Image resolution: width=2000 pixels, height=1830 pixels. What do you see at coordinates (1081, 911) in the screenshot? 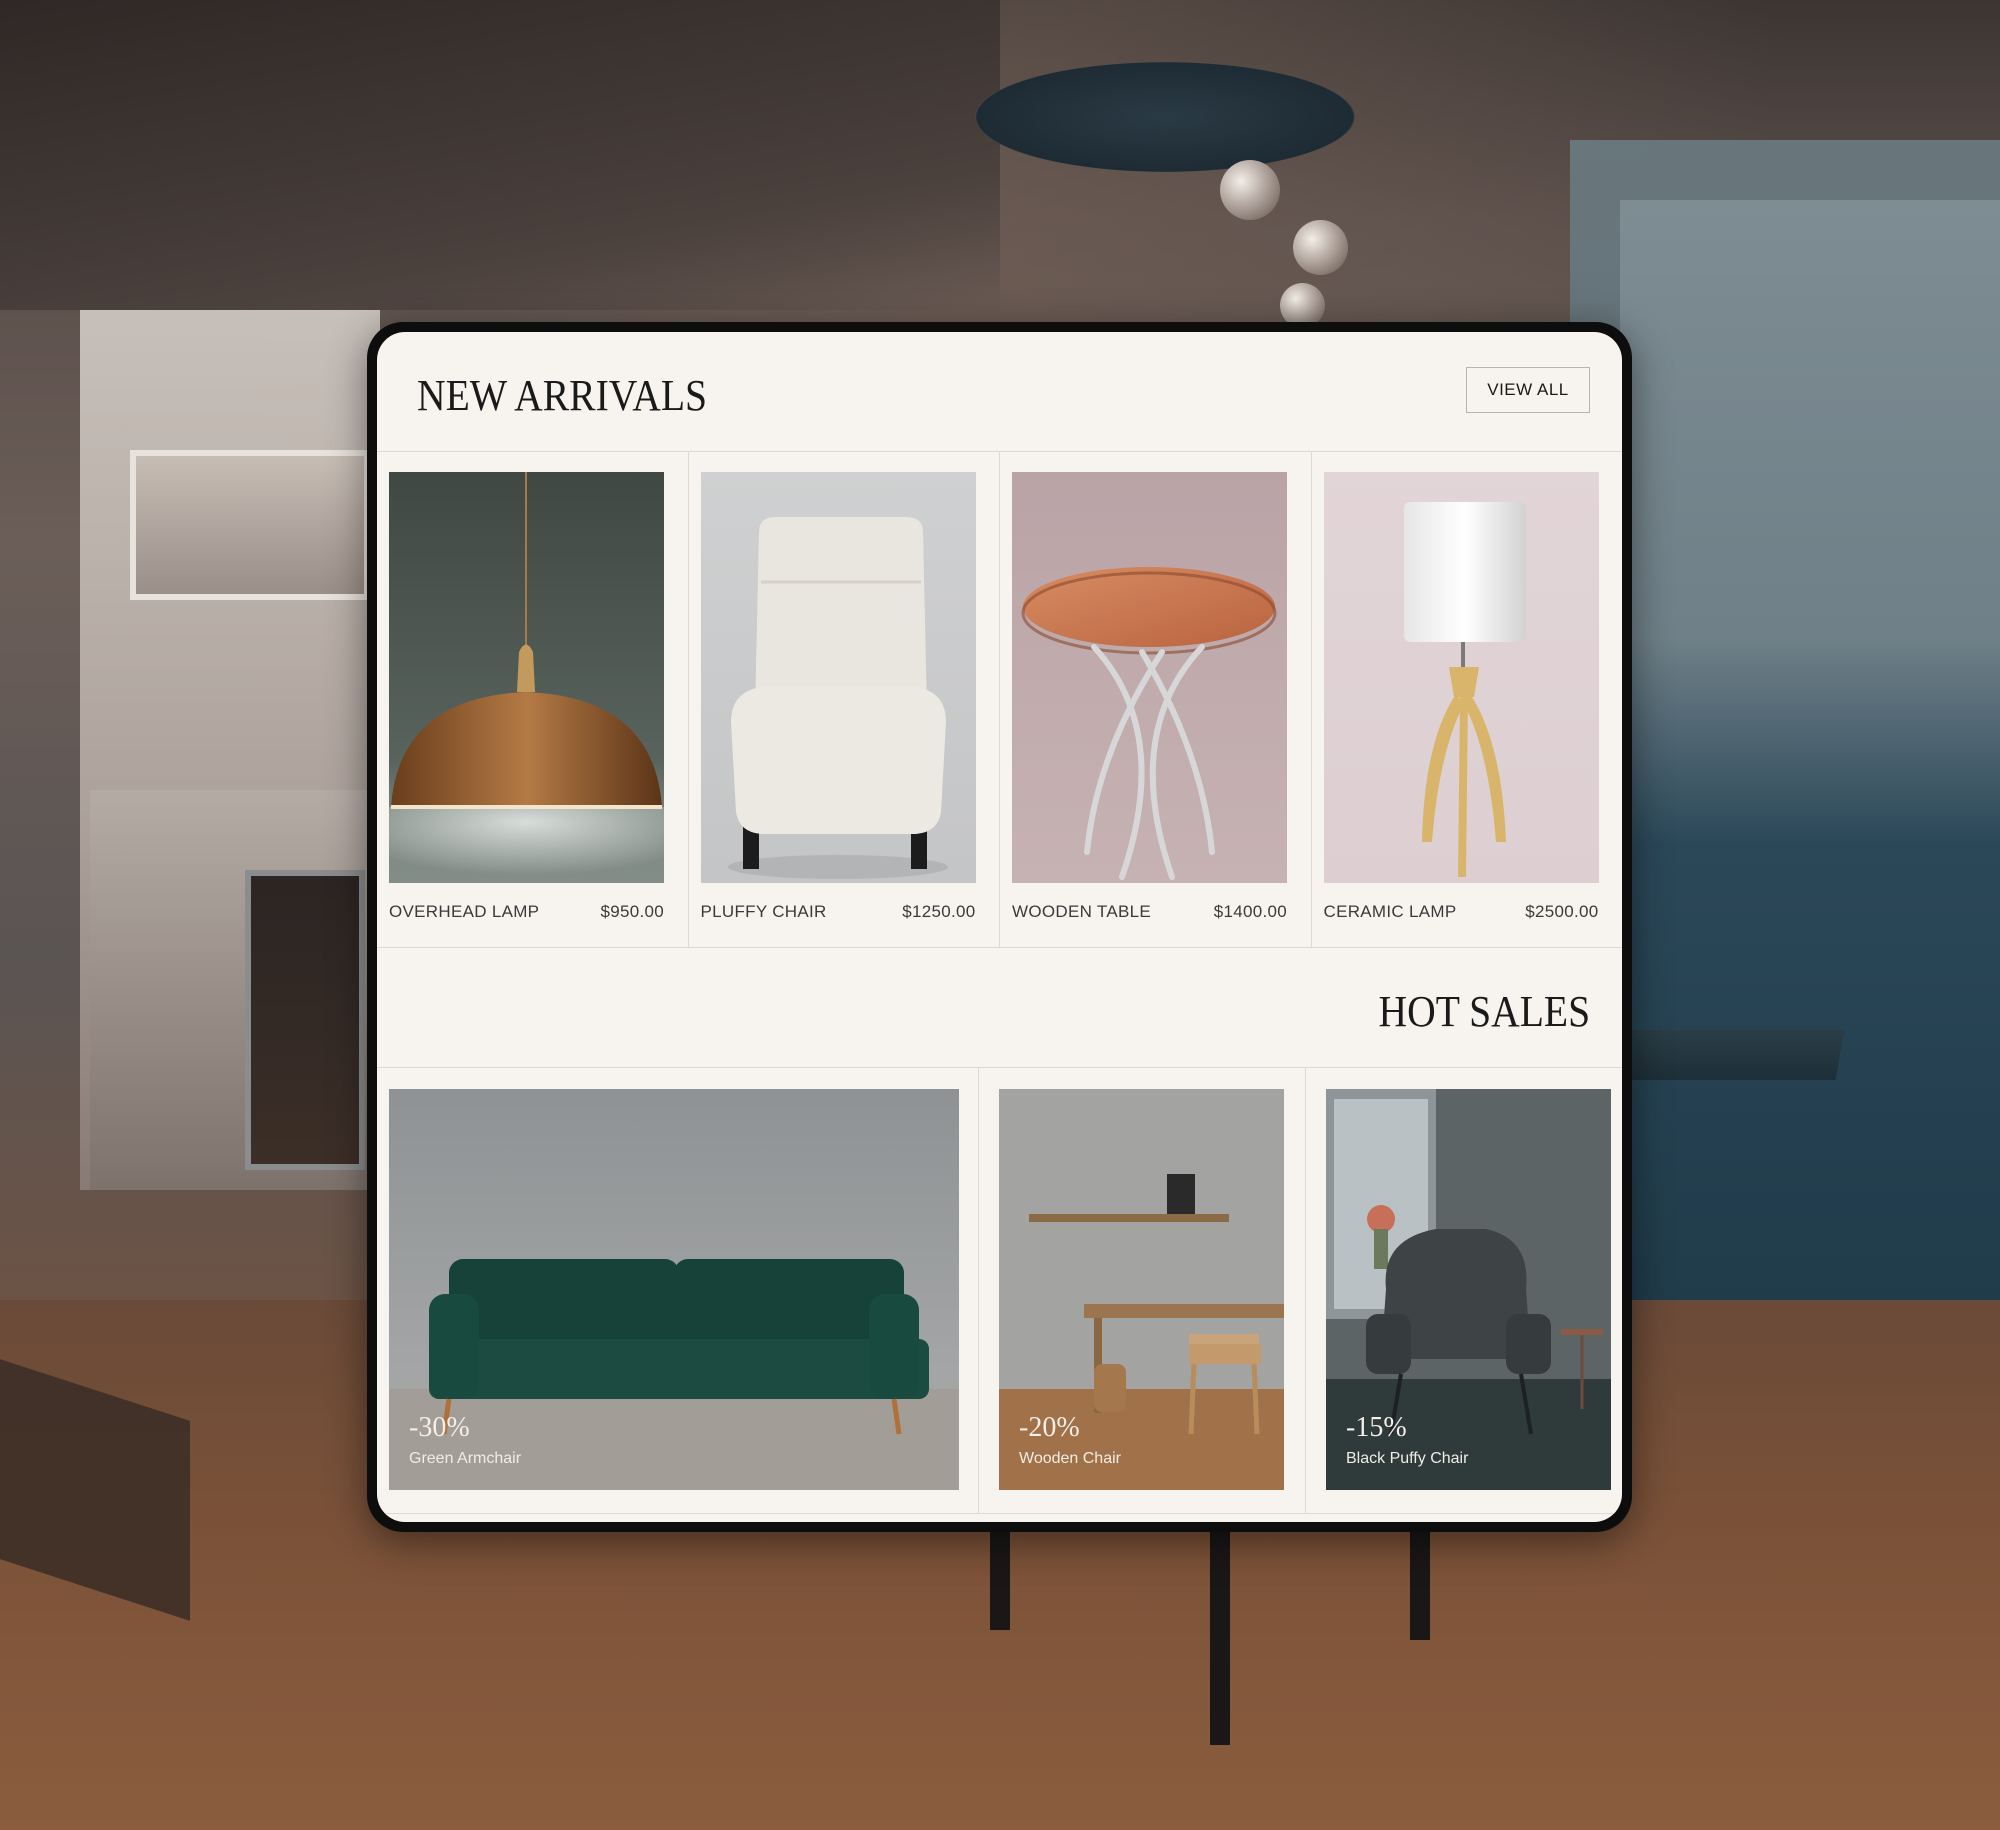
I see `product-name: WOODEN TABLE` at bounding box center [1081, 911].